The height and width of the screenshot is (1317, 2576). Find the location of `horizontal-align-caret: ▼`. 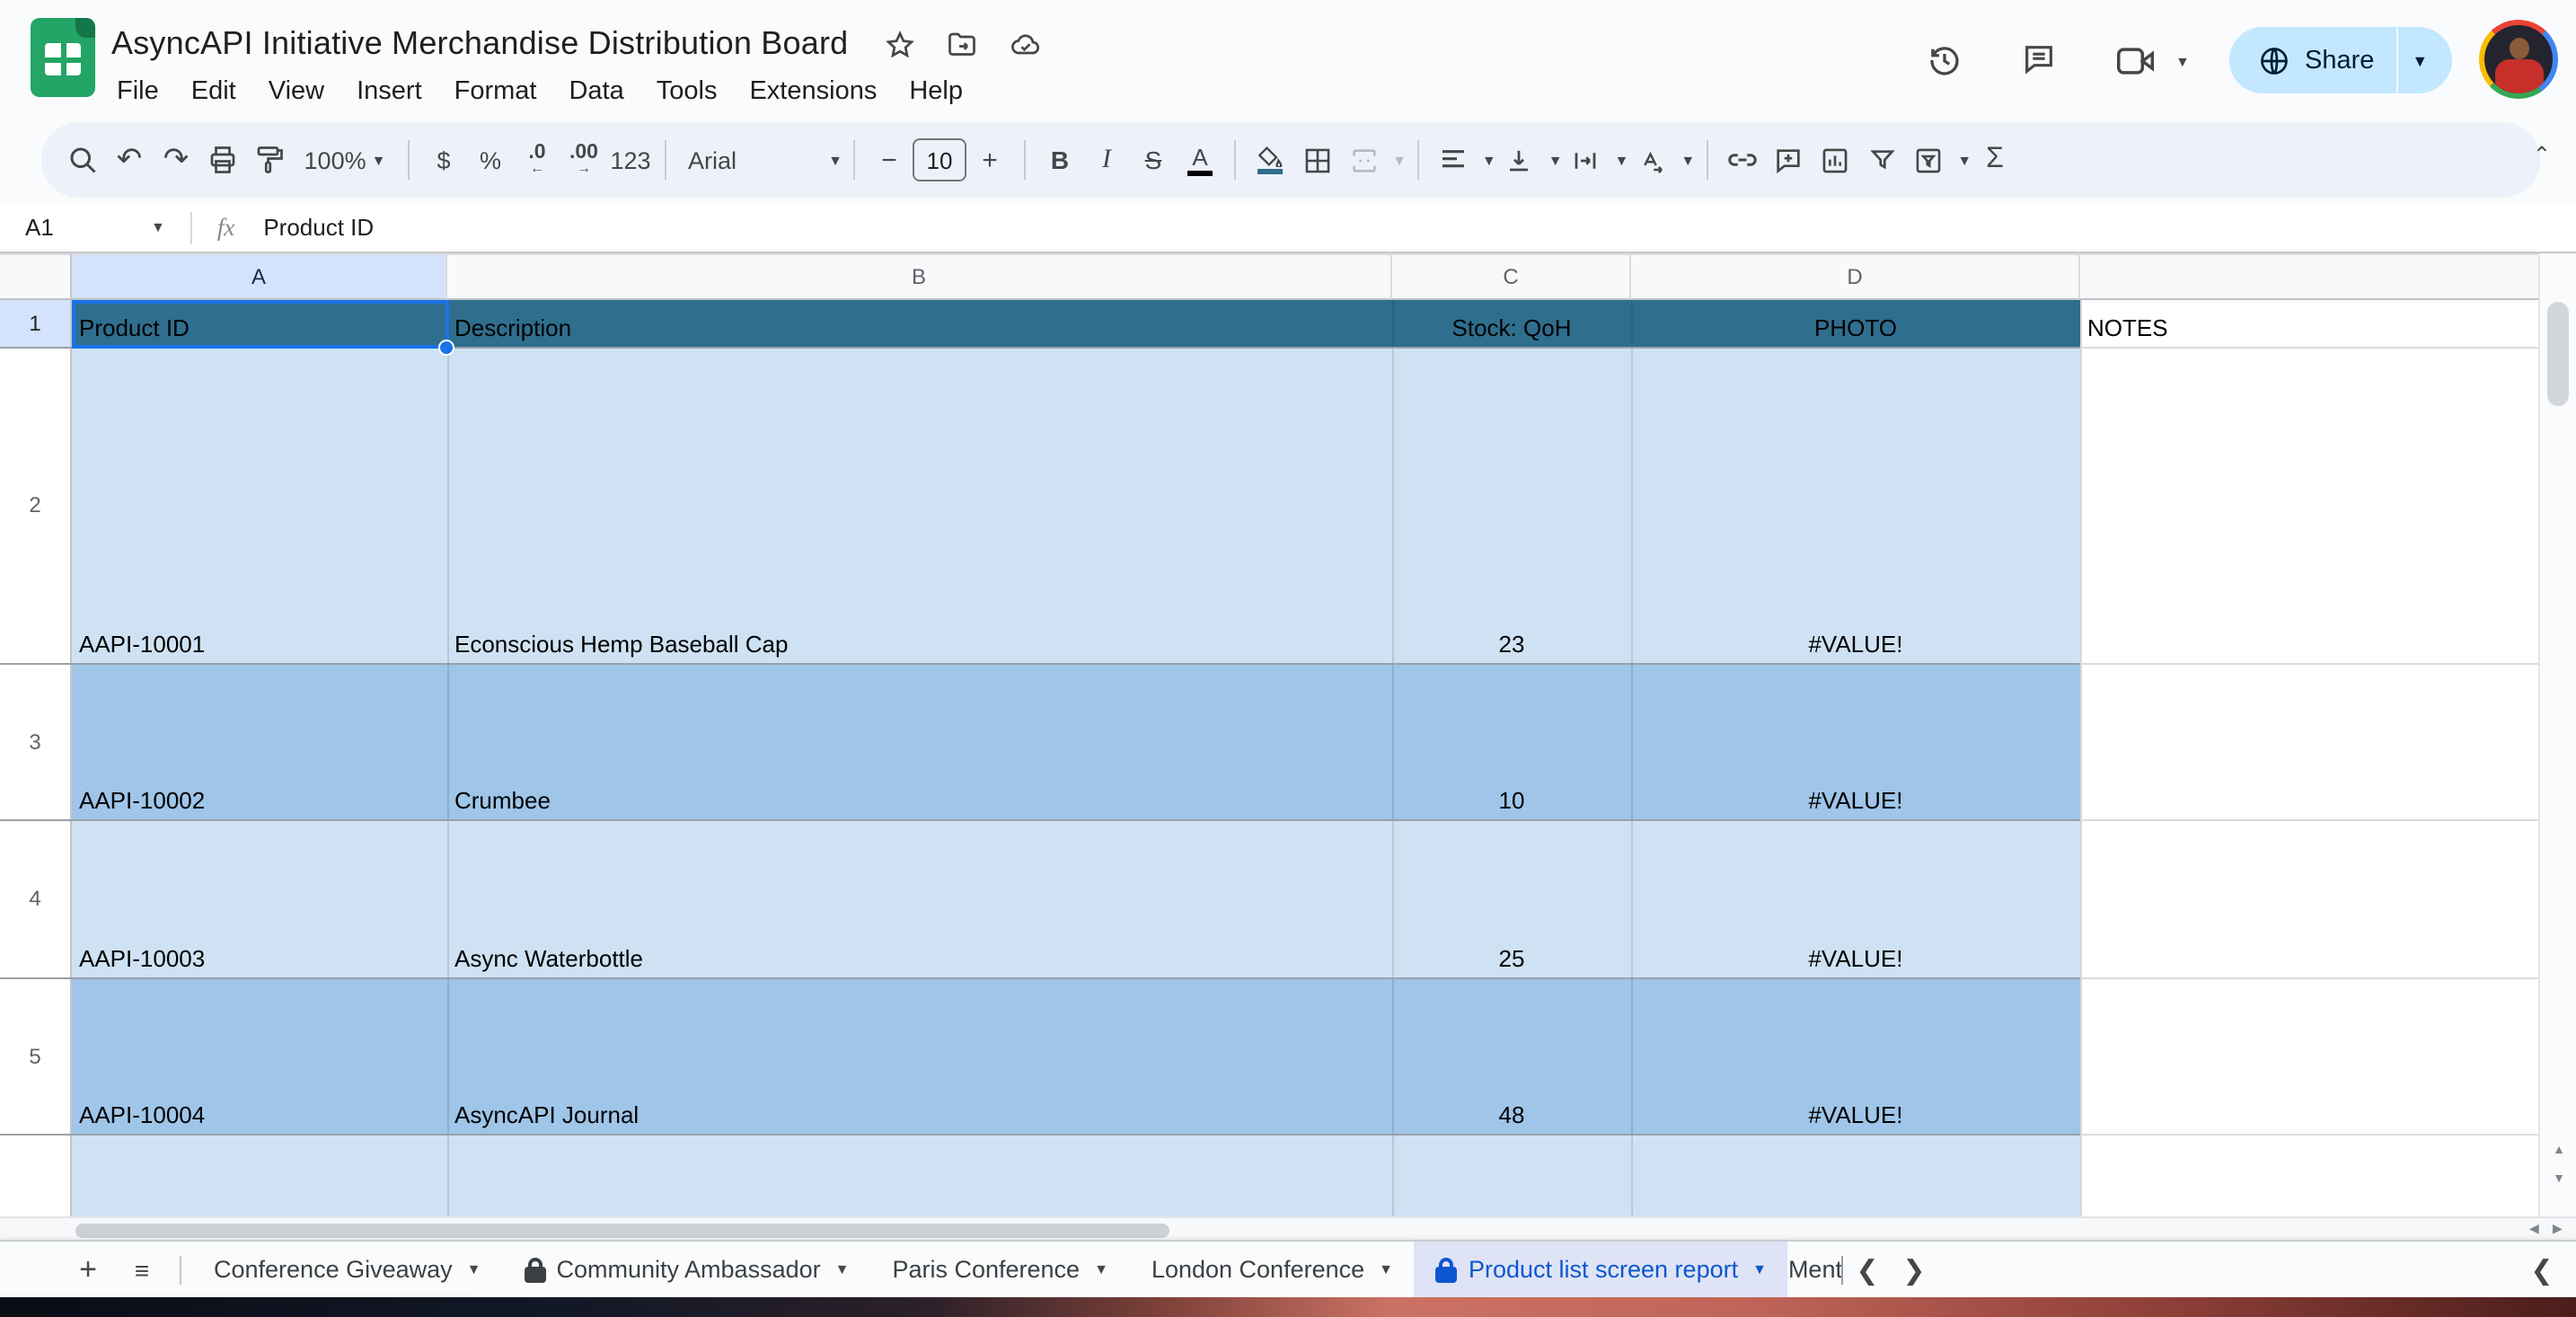

horizontal-align-caret: ▼ is located at coordinates (1489, 160).